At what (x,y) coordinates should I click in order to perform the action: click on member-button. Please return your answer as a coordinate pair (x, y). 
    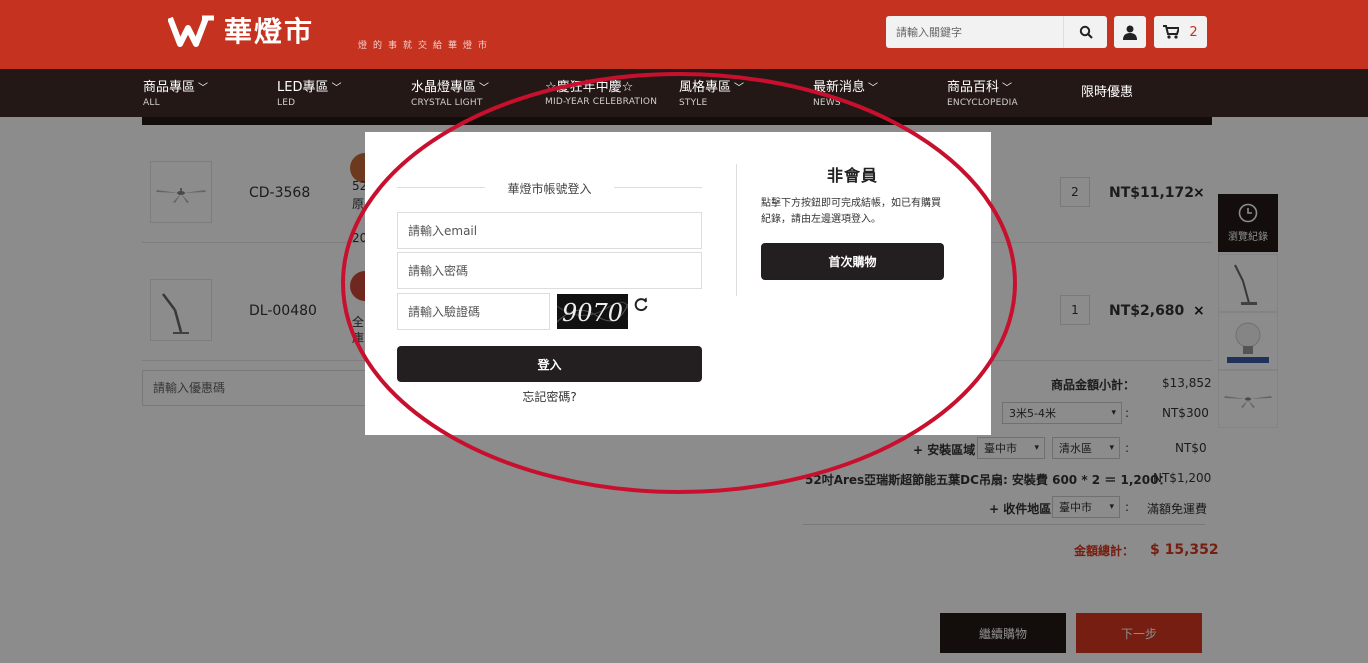
    Looking at the image, I should click on (1130, 32).